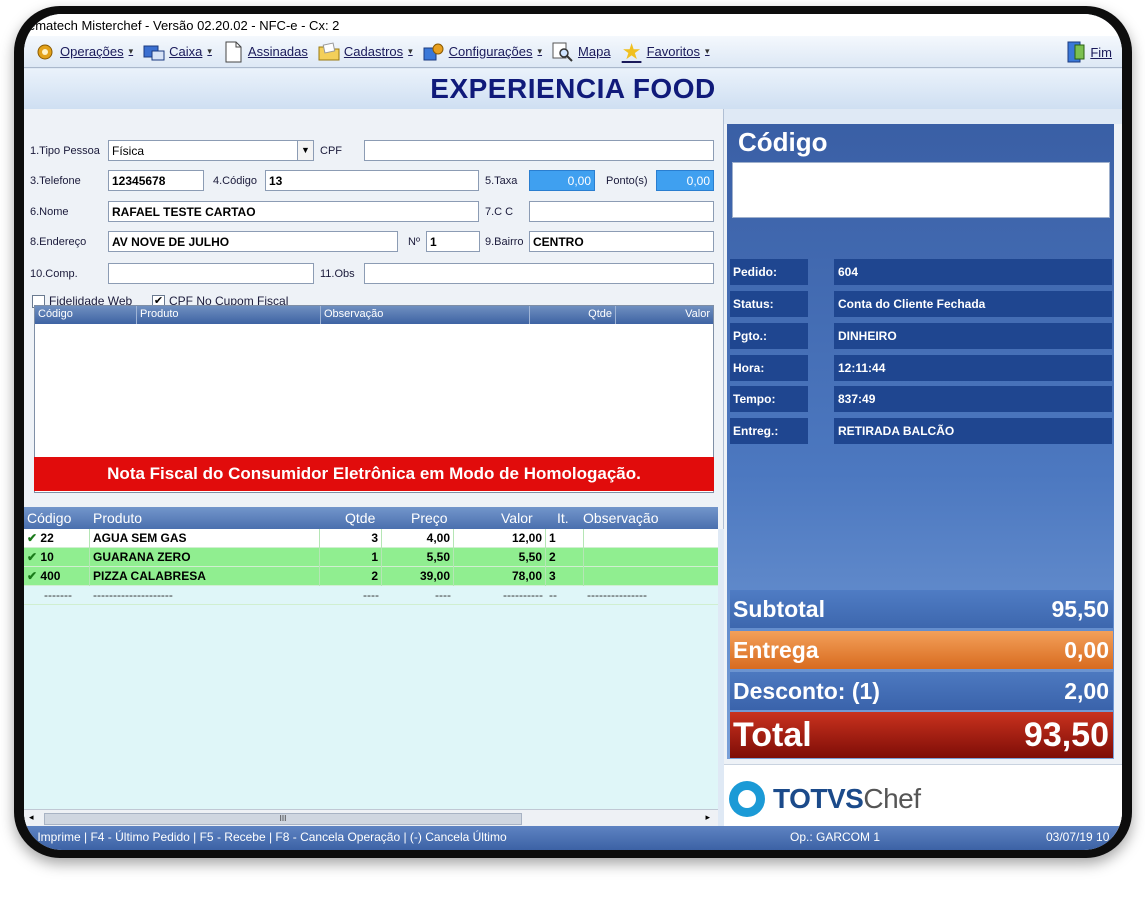  What do you see at coordinates (621, 241) in the screenshot?
I see `bairro-field: CENTRO` at bounding box center [621, 241].